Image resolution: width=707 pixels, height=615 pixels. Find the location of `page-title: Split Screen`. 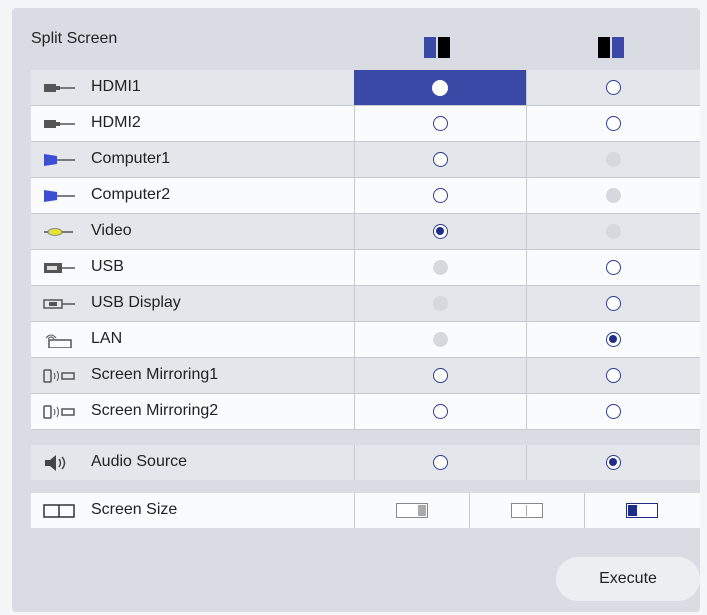

page-title: Split Screen is located at coordinates (74, 38).